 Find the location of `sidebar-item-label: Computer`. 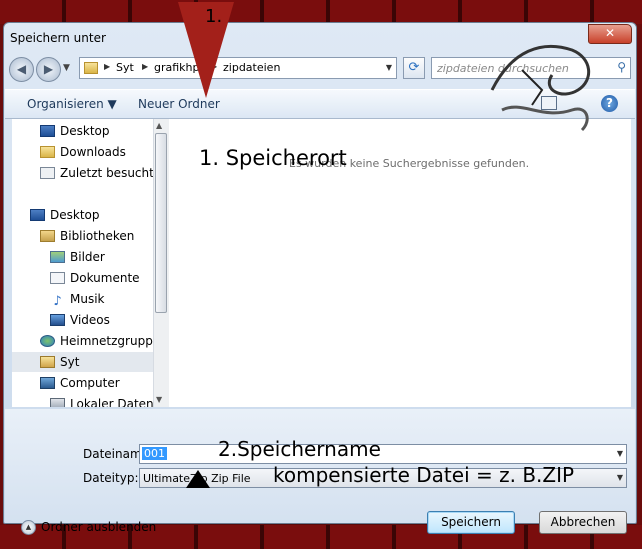

sidebar-item-label: Computer is located at coordinates (90, 383).